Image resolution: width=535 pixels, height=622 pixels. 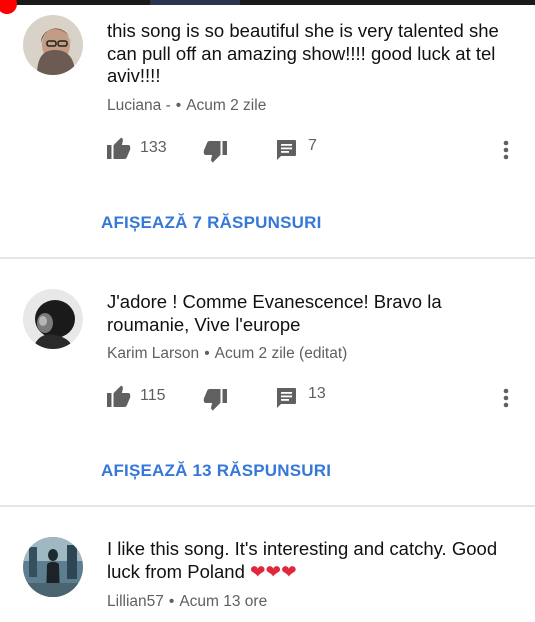 I want to click on comment-meta: Lillian57 • Acum 13 ore, so click(x=187, y=602).